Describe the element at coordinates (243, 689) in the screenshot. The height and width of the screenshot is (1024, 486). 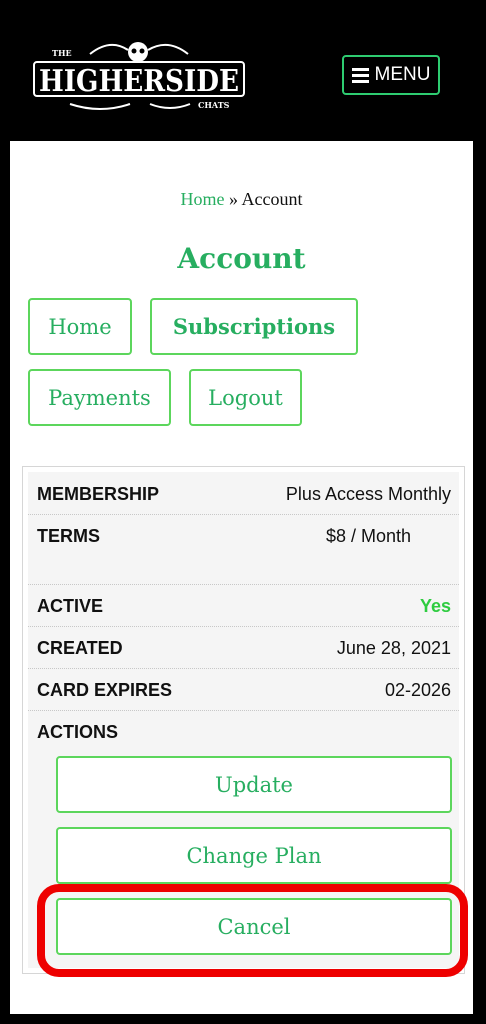
I see `card-expires-row: CARD EXPIRES 02-2026` at that location.